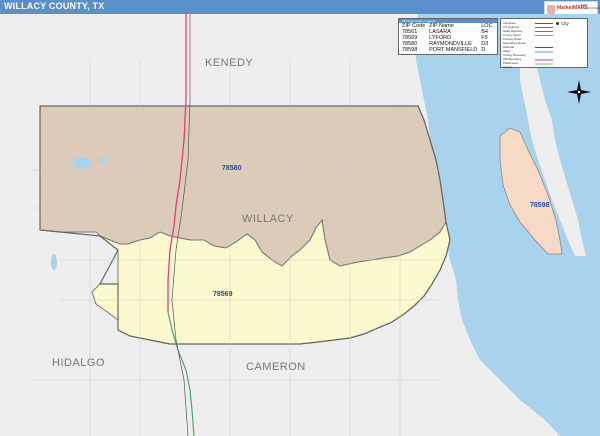  I want to click on zip-label-78580: 78580, so click(232, 168).